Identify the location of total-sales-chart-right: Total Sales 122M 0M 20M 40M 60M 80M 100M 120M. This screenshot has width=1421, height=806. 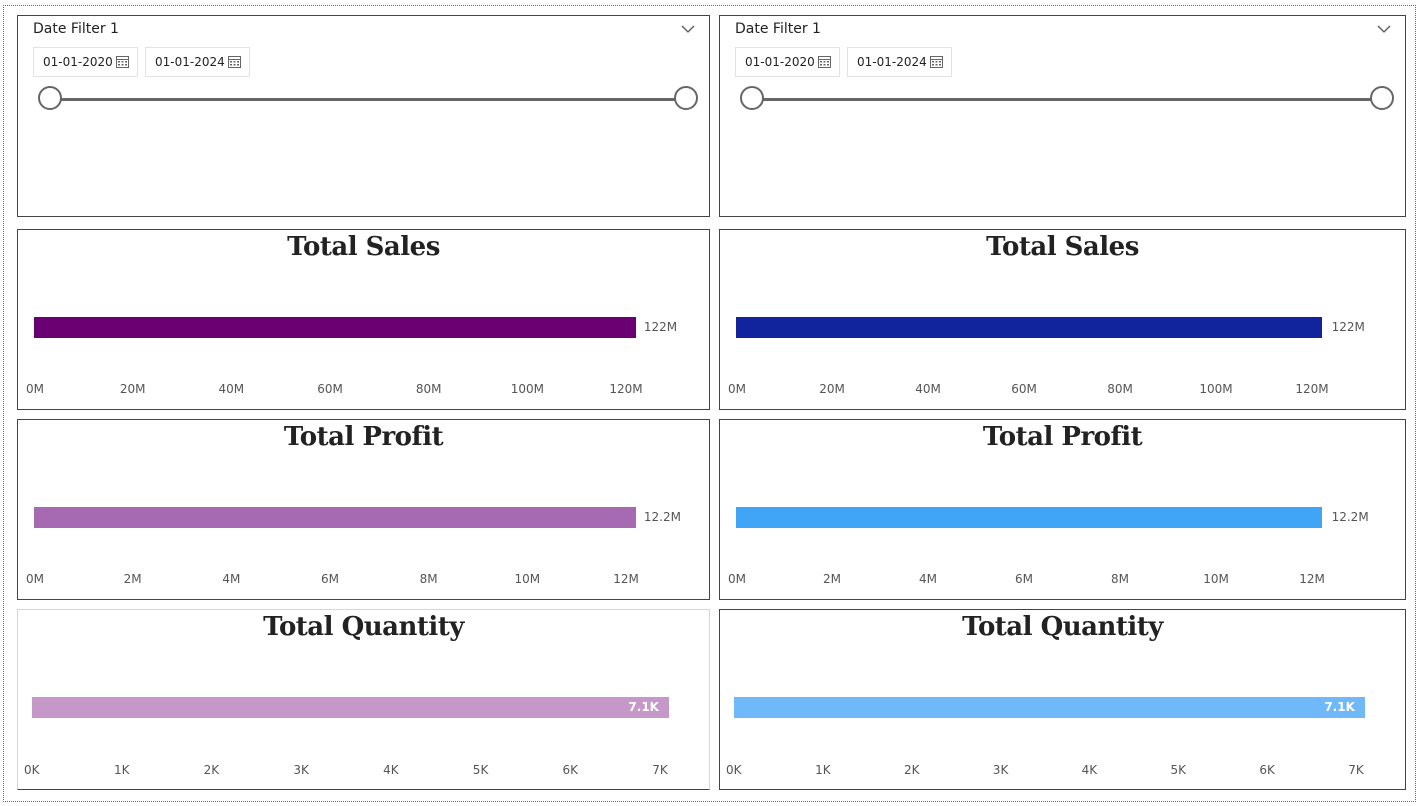
(1062, 319).